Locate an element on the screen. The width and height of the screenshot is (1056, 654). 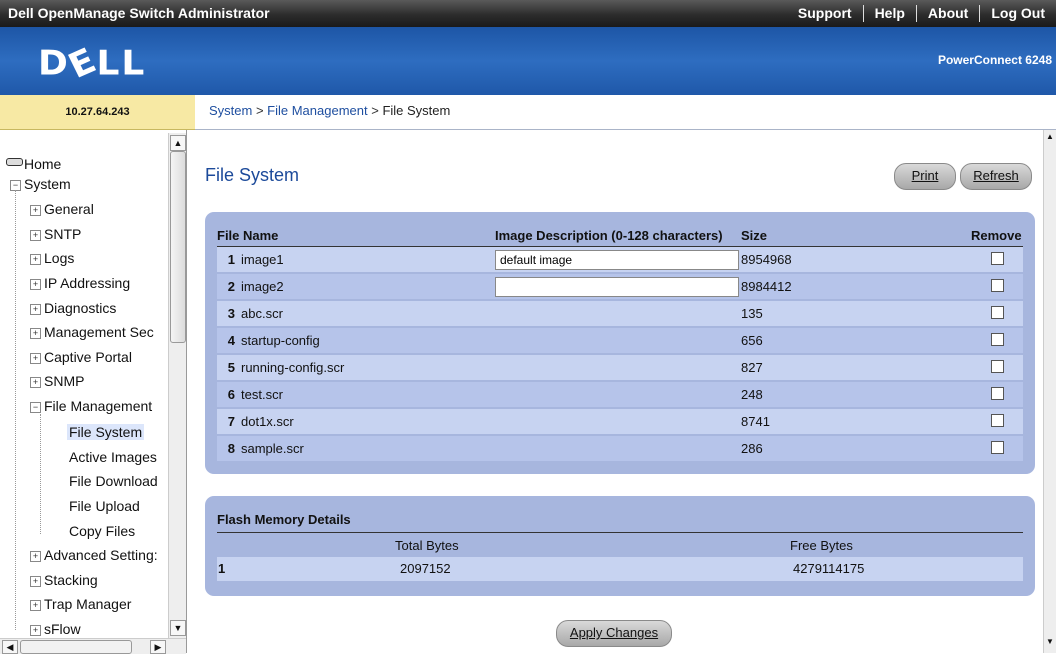
sidebar-item-management-security: + Management Sec is located at coordinates (92, 332).